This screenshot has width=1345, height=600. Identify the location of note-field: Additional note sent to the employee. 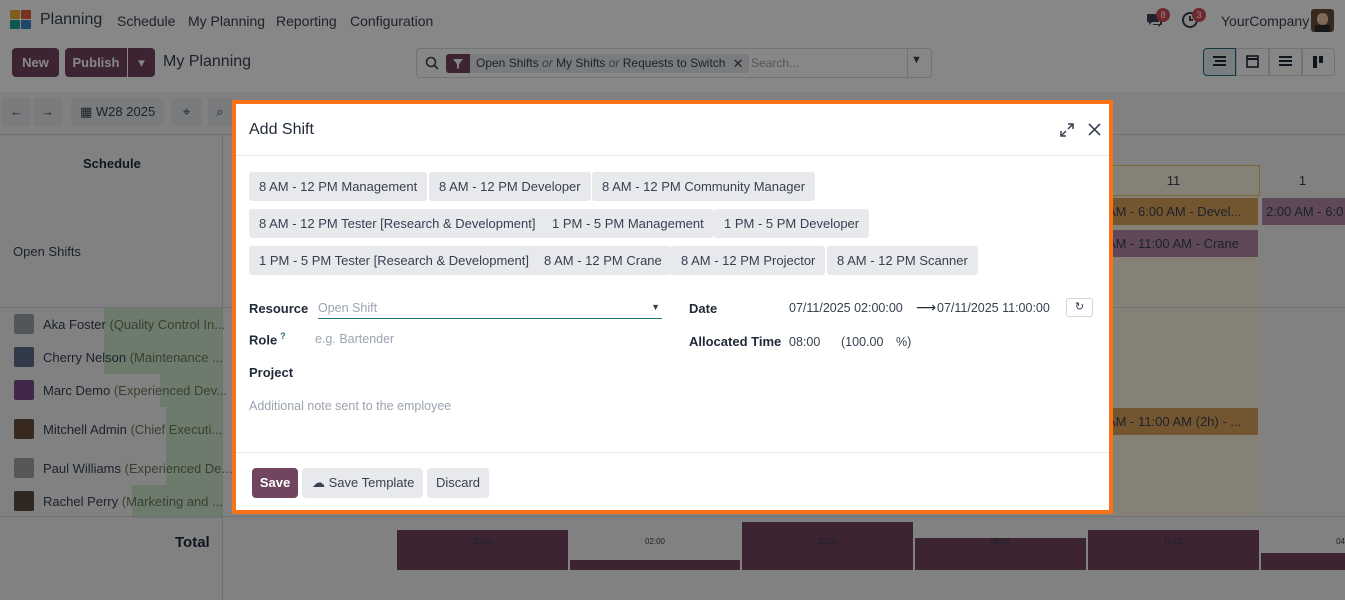
(350, 406).